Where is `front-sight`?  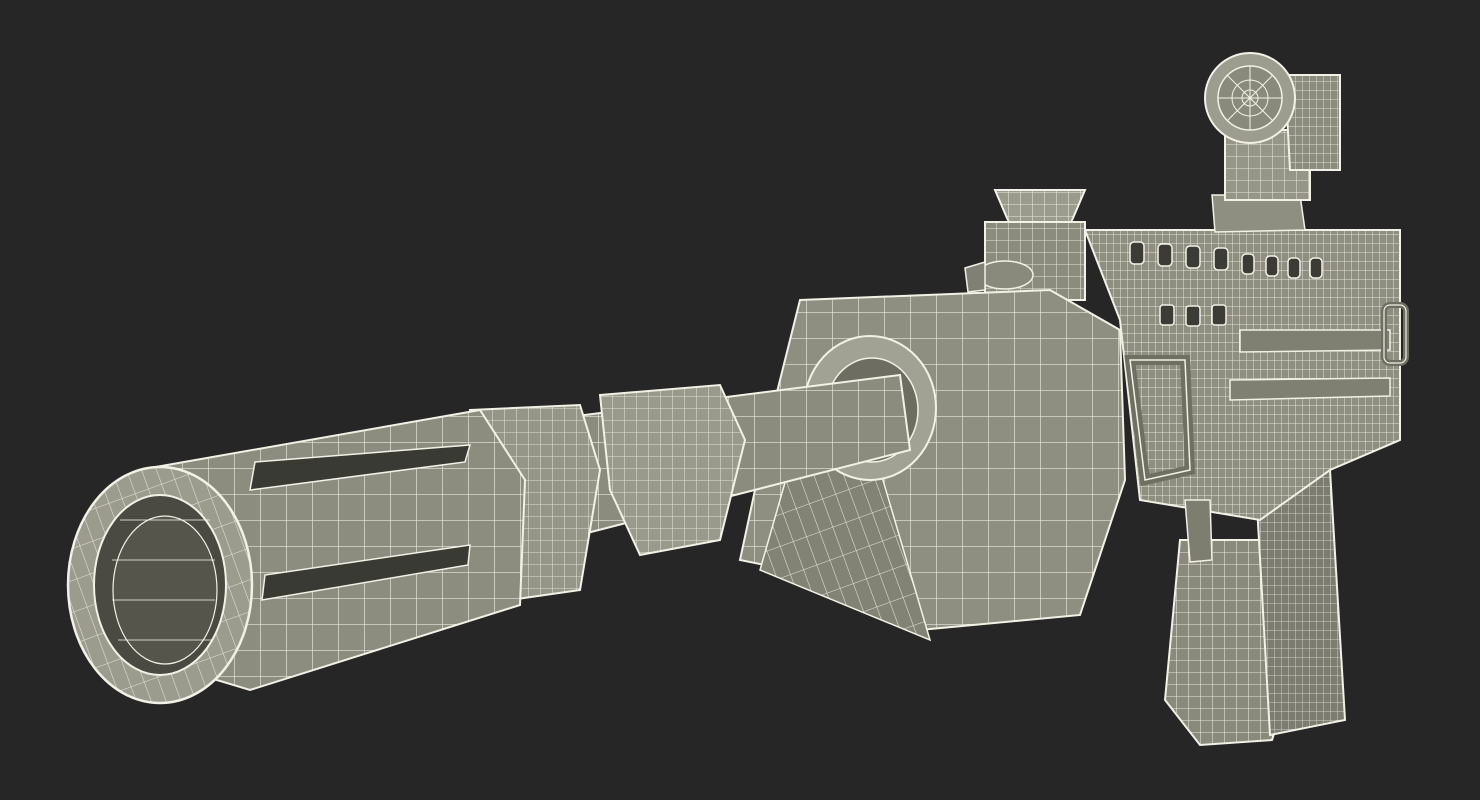 front-sight is located at coordinates (1025, 245).